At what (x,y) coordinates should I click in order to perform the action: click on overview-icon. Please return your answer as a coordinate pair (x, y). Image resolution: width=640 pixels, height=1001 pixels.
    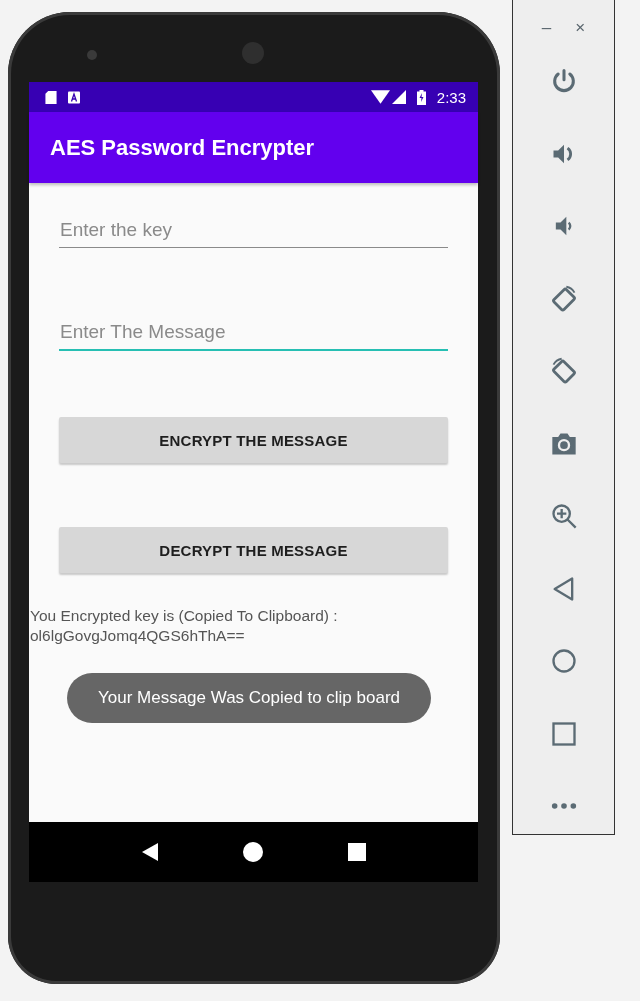
    Looking at the image, I should click on (356, 852).